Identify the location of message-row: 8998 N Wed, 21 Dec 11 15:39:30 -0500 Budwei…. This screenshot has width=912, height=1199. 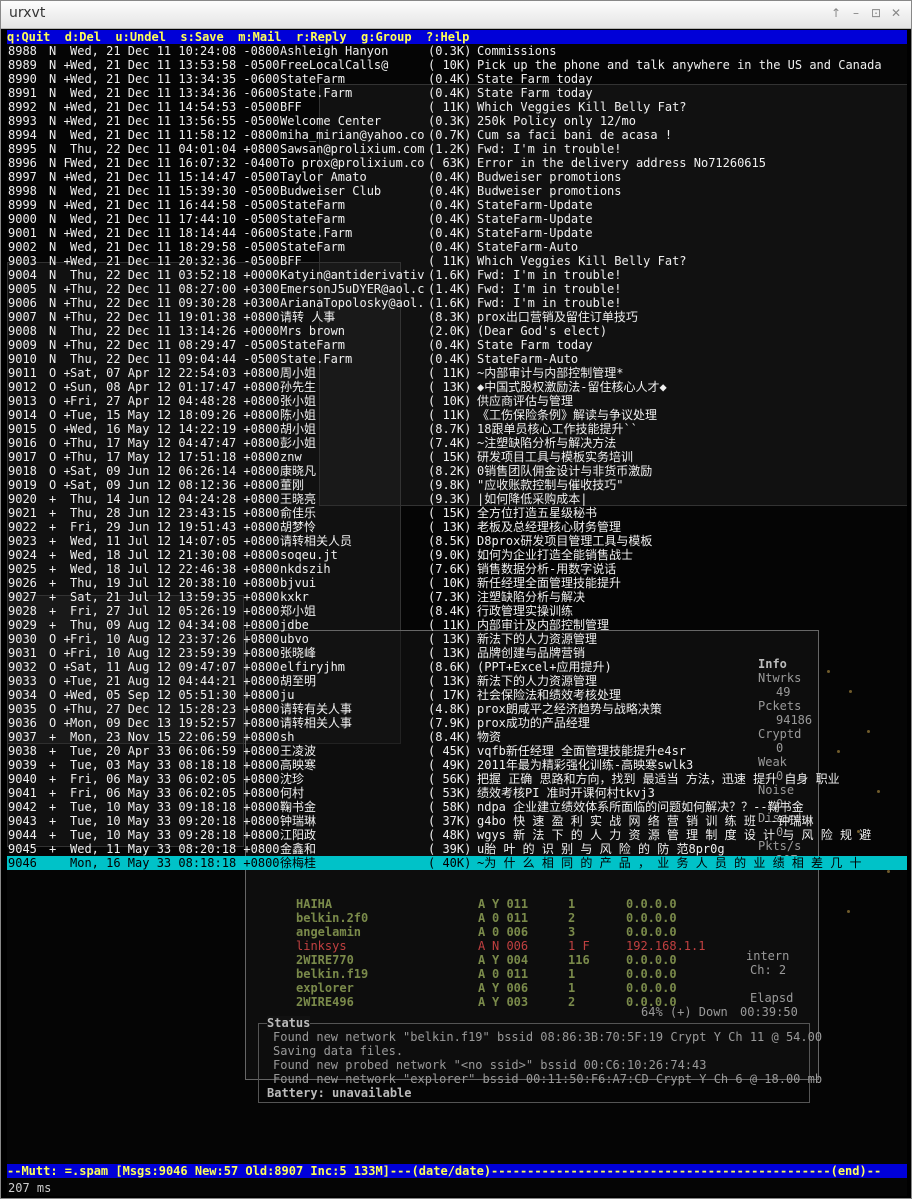
(457, 191).